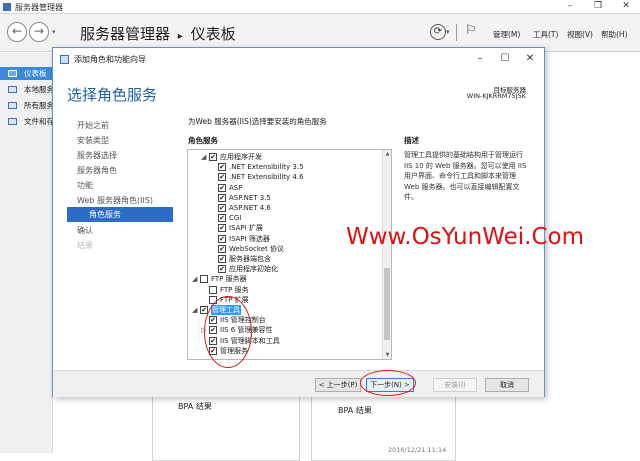 The height and width of the screenshot is (461, 640). What do you see at coordinates (213, 34) in the screenshot?
I see `breadcrumb-page: 仪表板` at bounding box center [213, 34].